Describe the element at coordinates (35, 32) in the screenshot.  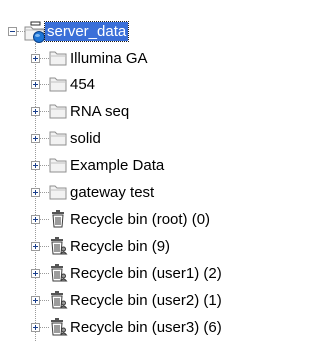
I see `server-folder-icon` at that location.